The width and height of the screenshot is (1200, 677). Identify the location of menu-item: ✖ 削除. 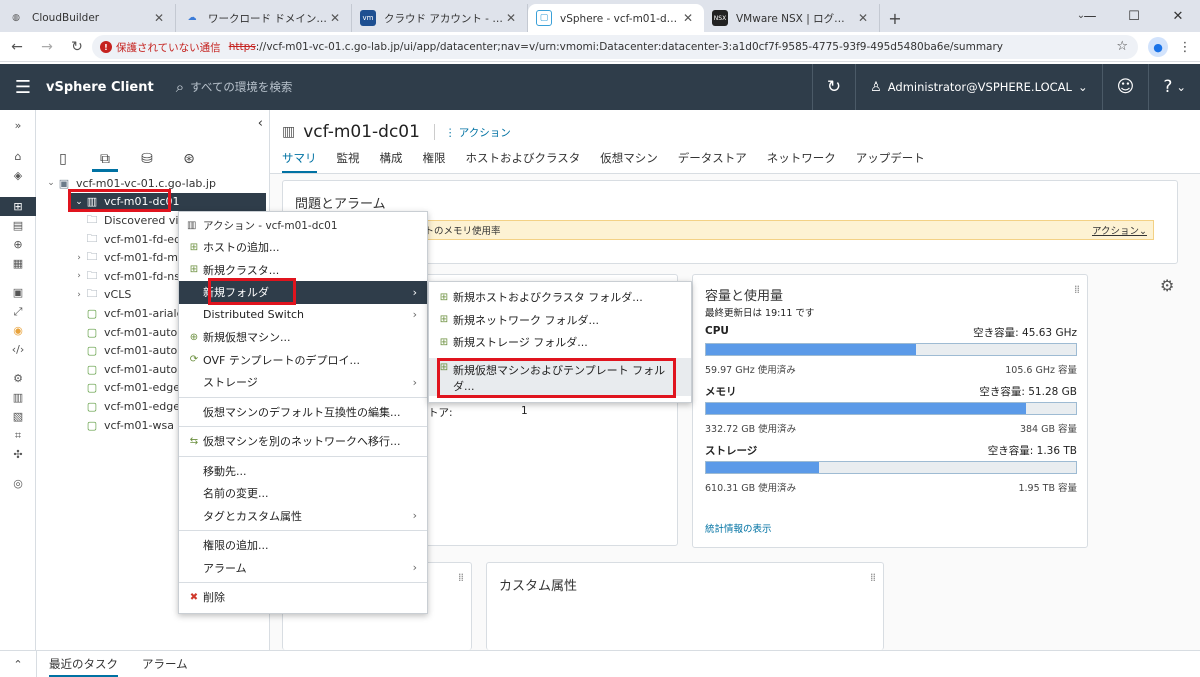
(303, 597).